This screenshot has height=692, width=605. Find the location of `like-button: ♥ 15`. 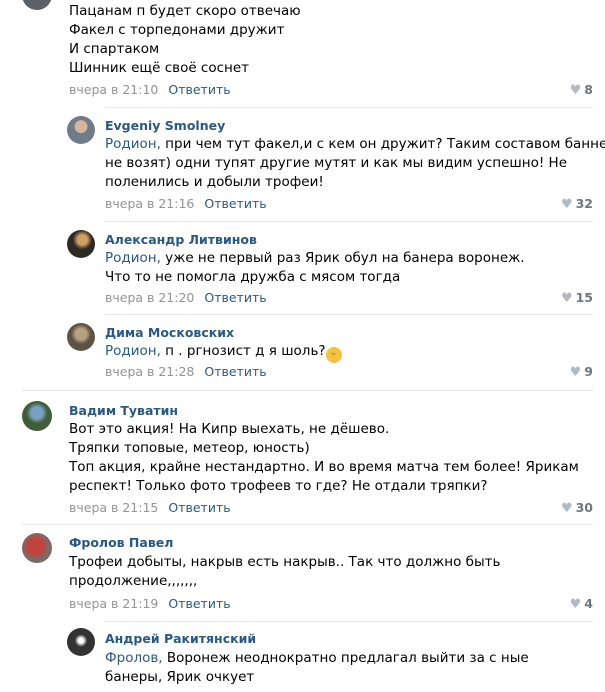

like-button: ♥ 15 is located at coordinates (577, 298).